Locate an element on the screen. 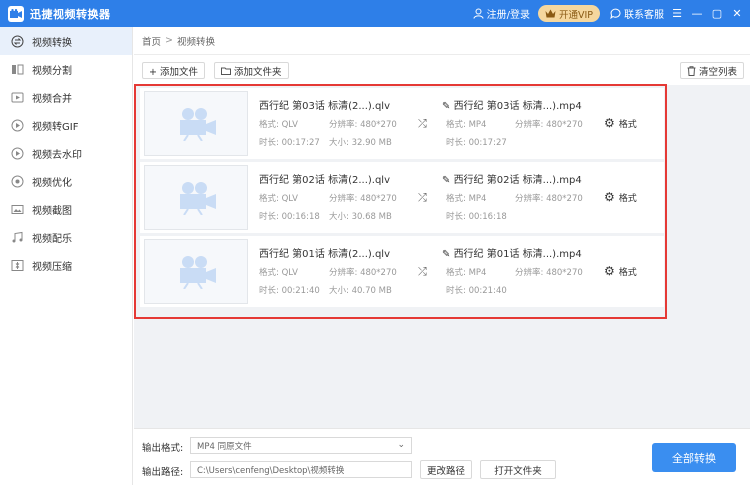  sidebar-item-optimize: 视频优化 is located at coordinates (66, 181).